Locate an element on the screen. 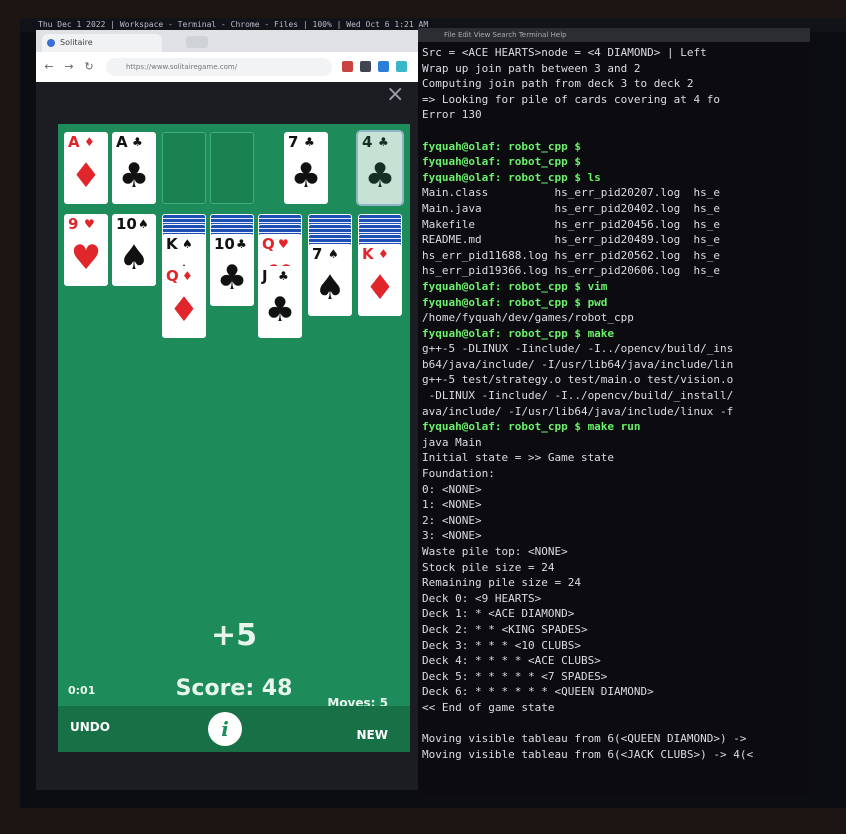 Image resolution: width=846 pixels, height=834 pixels. close-icon: × is located at coordinates (395, 95).